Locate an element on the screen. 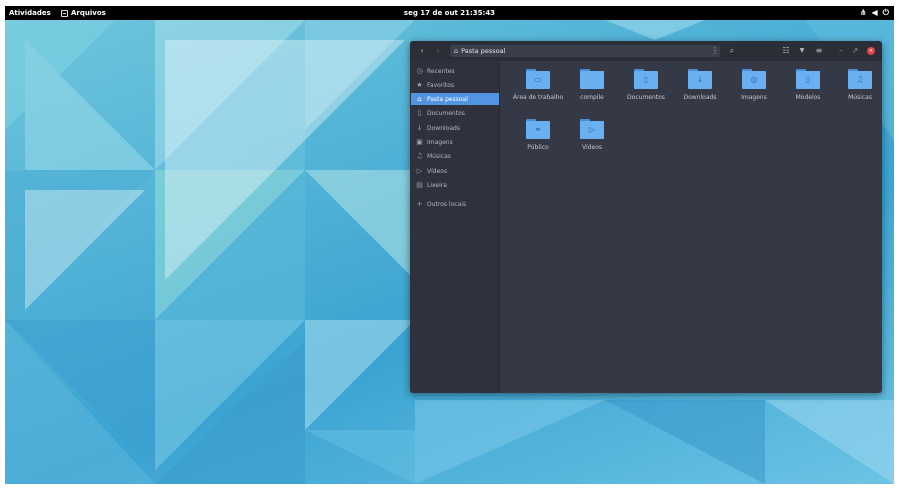 Image resolution: width=899 pixels, height=489 pixels. network-icon: ⋔ is located at coordinates (863, 13).